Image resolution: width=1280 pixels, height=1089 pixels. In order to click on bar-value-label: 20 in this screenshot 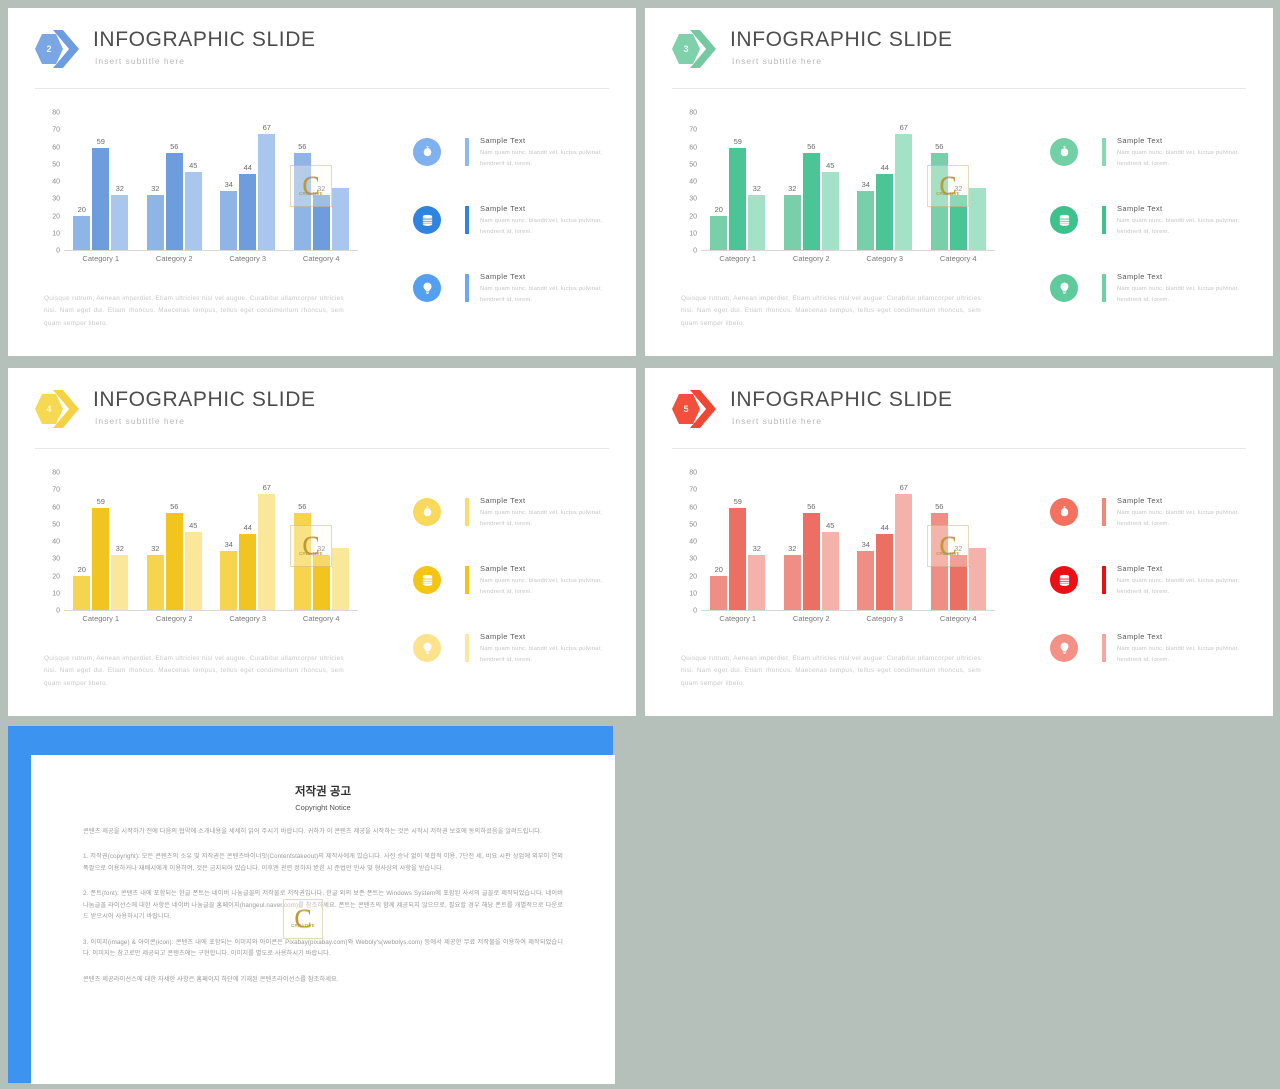, I will do `click(81, 209)`.